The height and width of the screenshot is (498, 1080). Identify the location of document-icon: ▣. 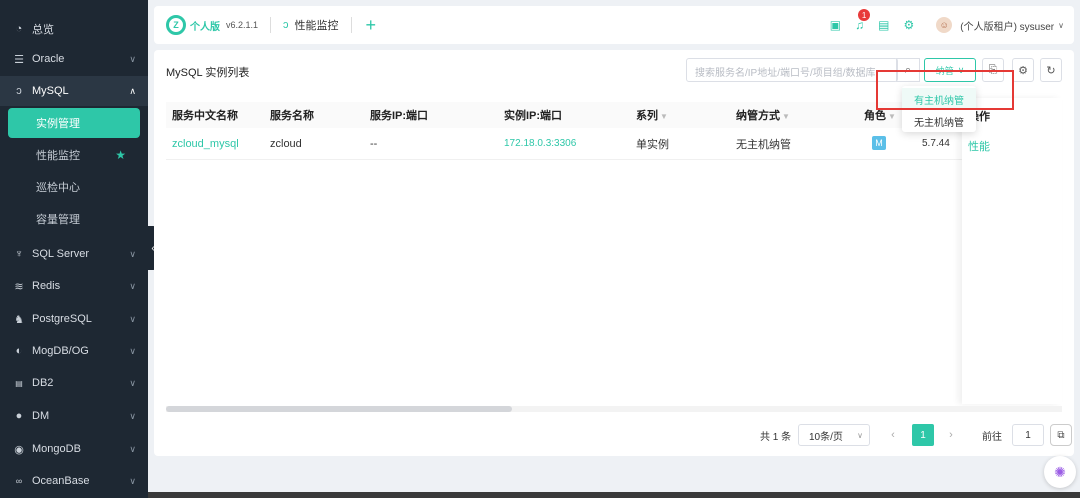
(835, 25).